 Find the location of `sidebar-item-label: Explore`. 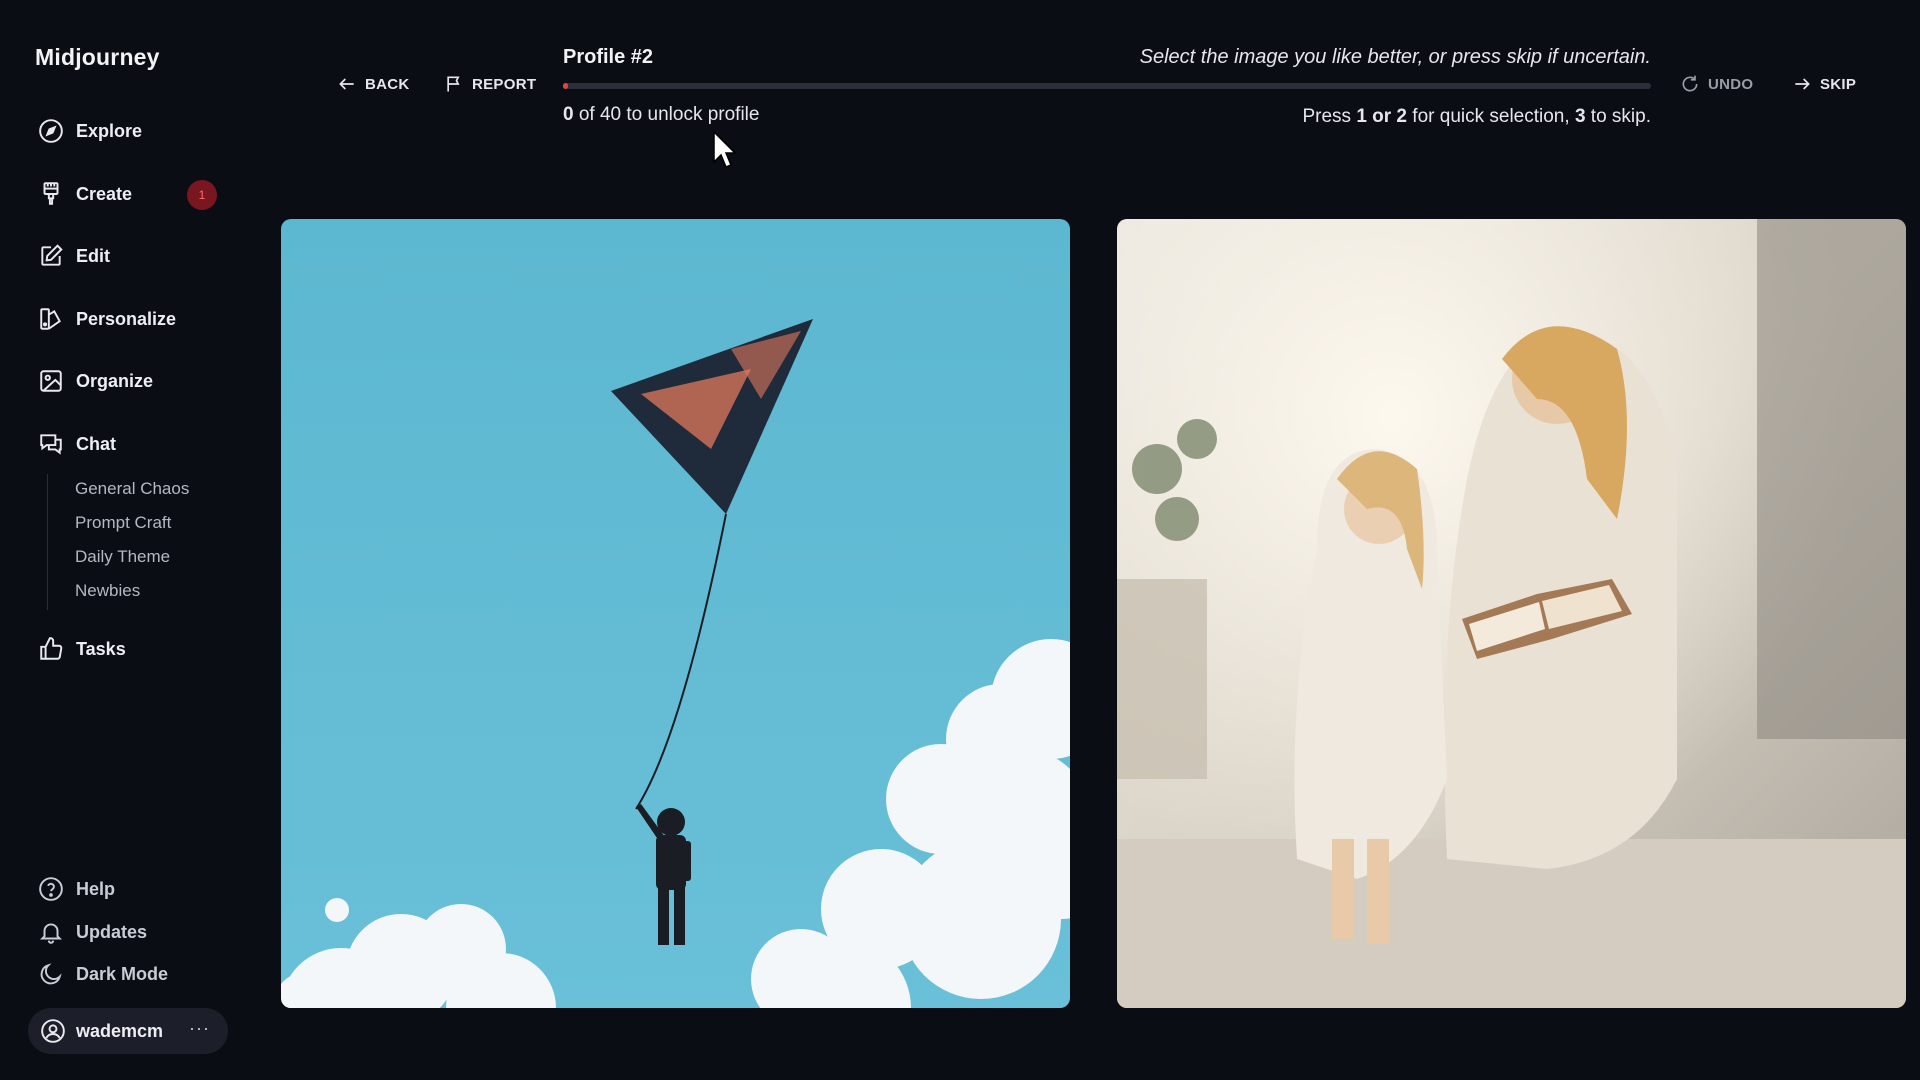

sidebar-item-label: Explore is located at coordinates (109, 130).